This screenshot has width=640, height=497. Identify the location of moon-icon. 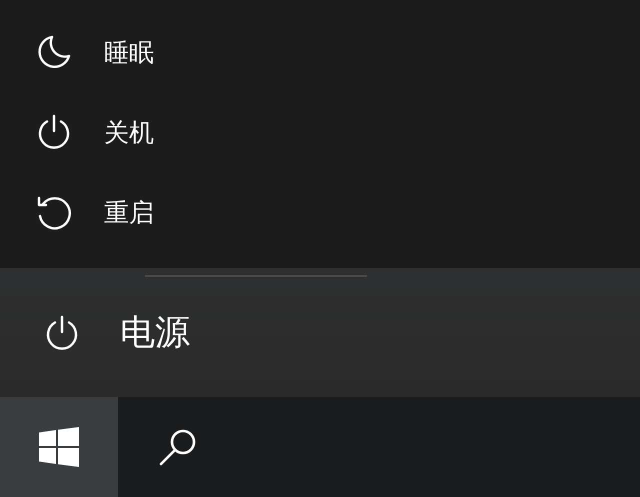
(54, 52).